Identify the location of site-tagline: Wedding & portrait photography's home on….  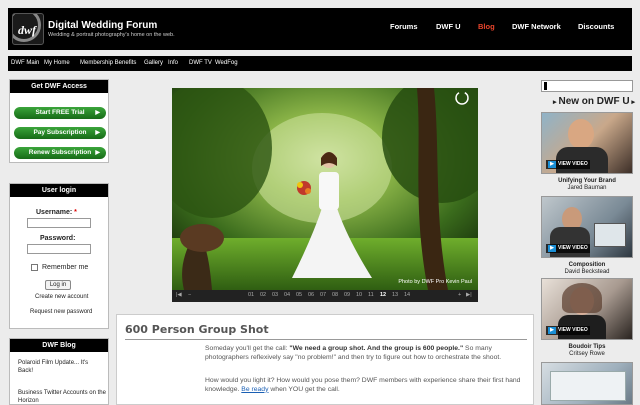
(111, 35).